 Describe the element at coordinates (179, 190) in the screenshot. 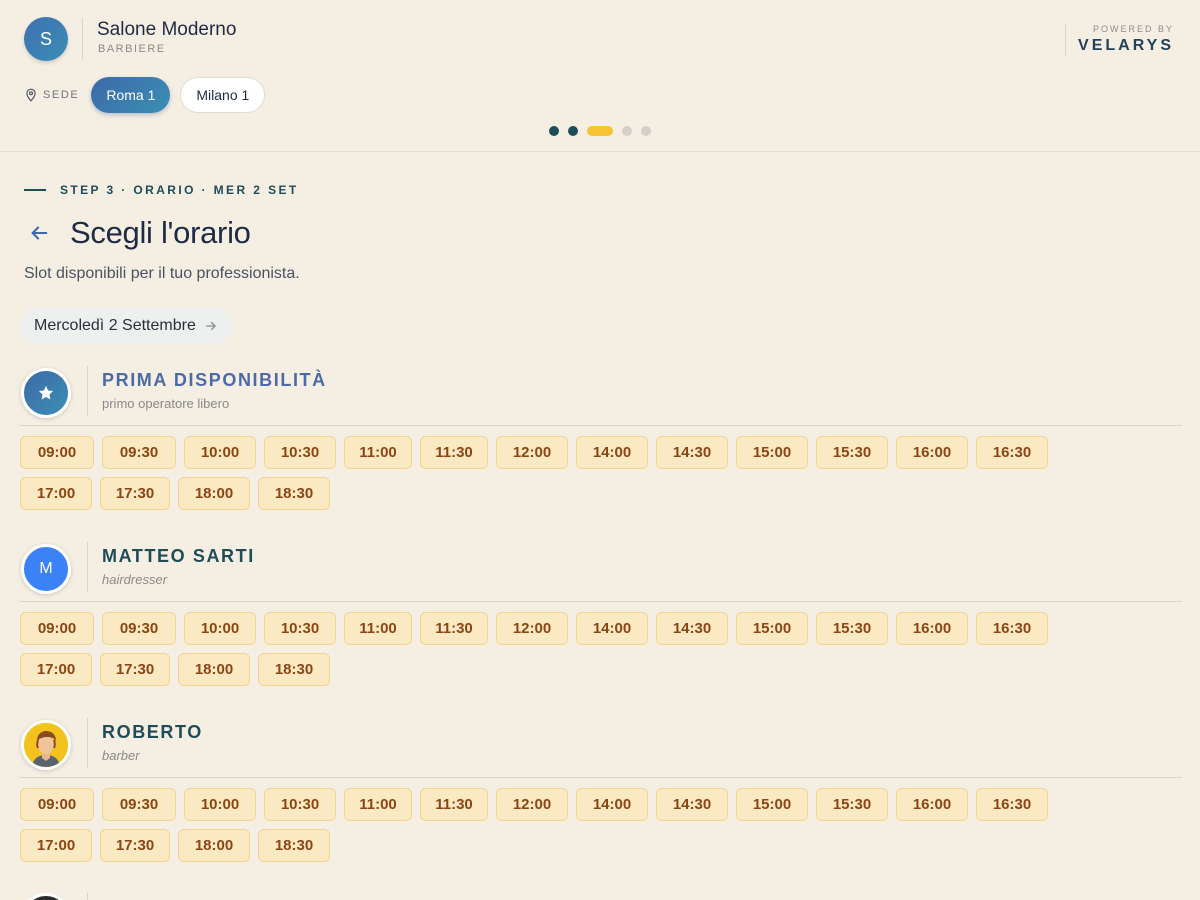

I see `step-text: STEP 3 · ORARIO · MER 2 SET` at that location.